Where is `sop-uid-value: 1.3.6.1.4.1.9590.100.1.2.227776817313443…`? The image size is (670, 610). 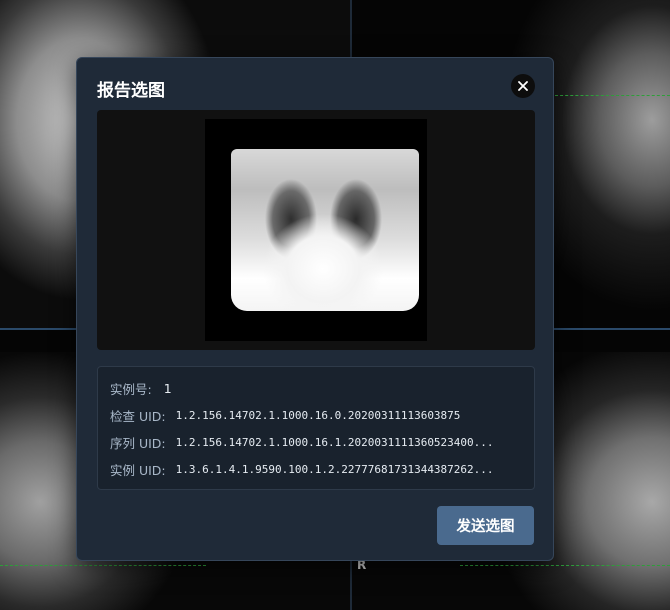
sop-uid-value: 1.3.6.1.4.1.9590.100.1.2.227776817313443… is located at coordinates (334, 469).